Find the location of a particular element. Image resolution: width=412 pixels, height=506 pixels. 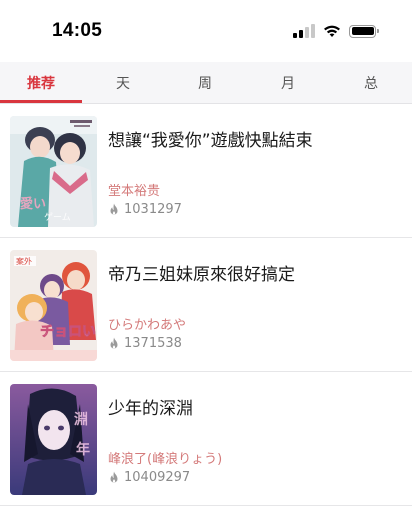

ranking-tabs: 推荐 天 周 月 总 is located at coordinates (206, 83).